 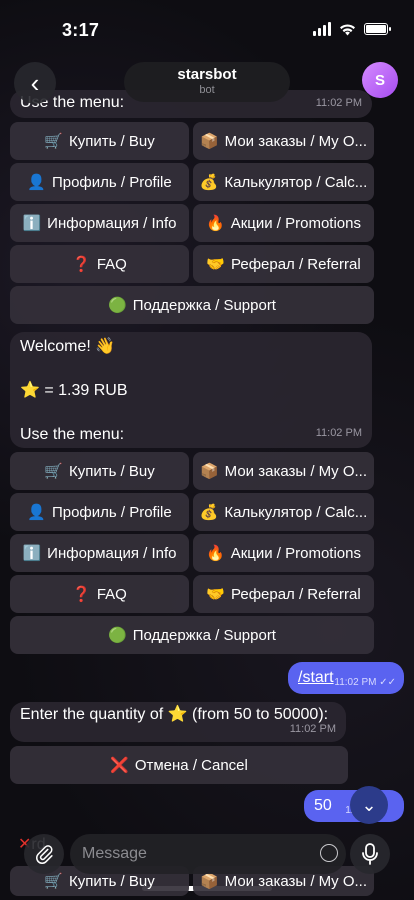 I want to click on back-button: ‹, so click(x=35, y=83).